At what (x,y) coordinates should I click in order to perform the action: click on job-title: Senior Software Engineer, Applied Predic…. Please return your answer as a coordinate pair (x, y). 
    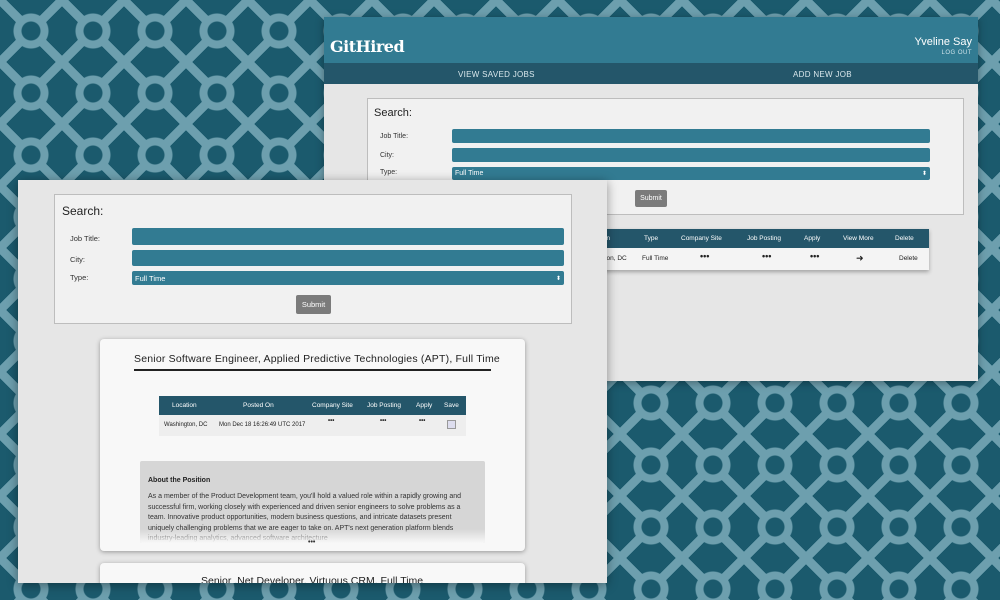
    Looking at the image, I should click on (317, 359).